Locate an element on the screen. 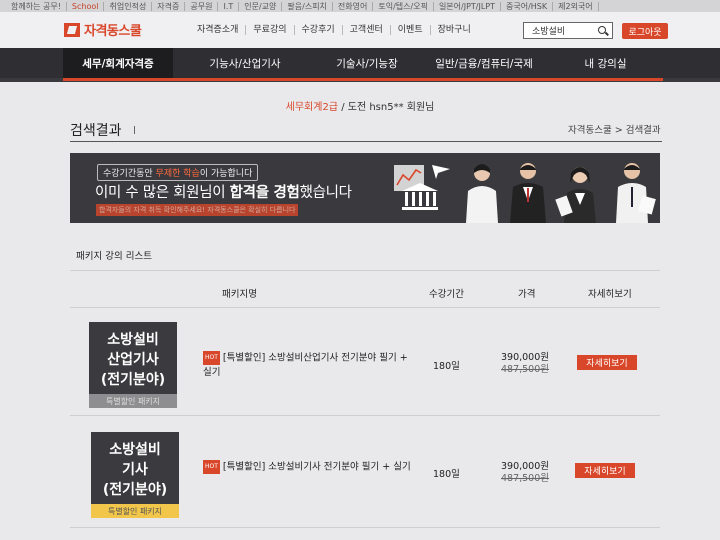  package-thumbnail: 소방설비 산업기사 (전기분야) 특별할인 패키지 is located at coordinates (133, 365).